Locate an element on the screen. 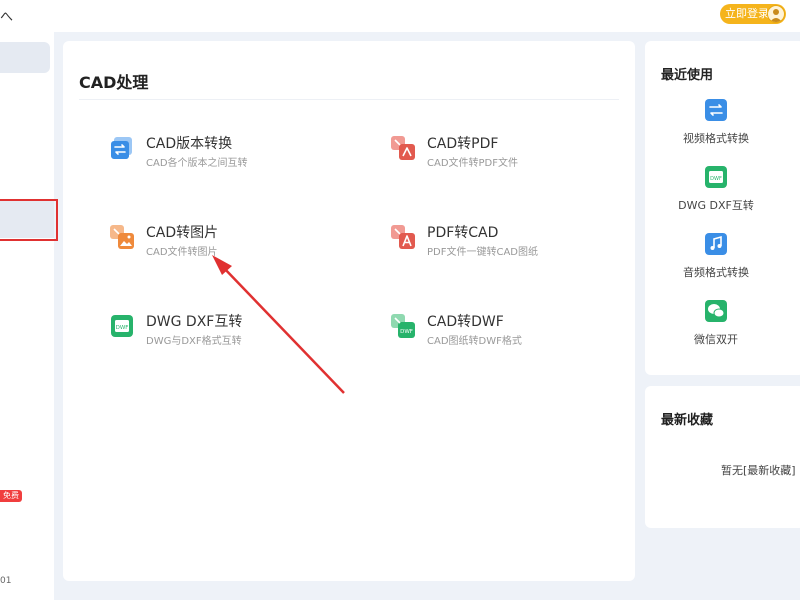 The width and height of the screenshot is (800, 600). recent-label: 微信双开 is located at coordinates (716, 339).